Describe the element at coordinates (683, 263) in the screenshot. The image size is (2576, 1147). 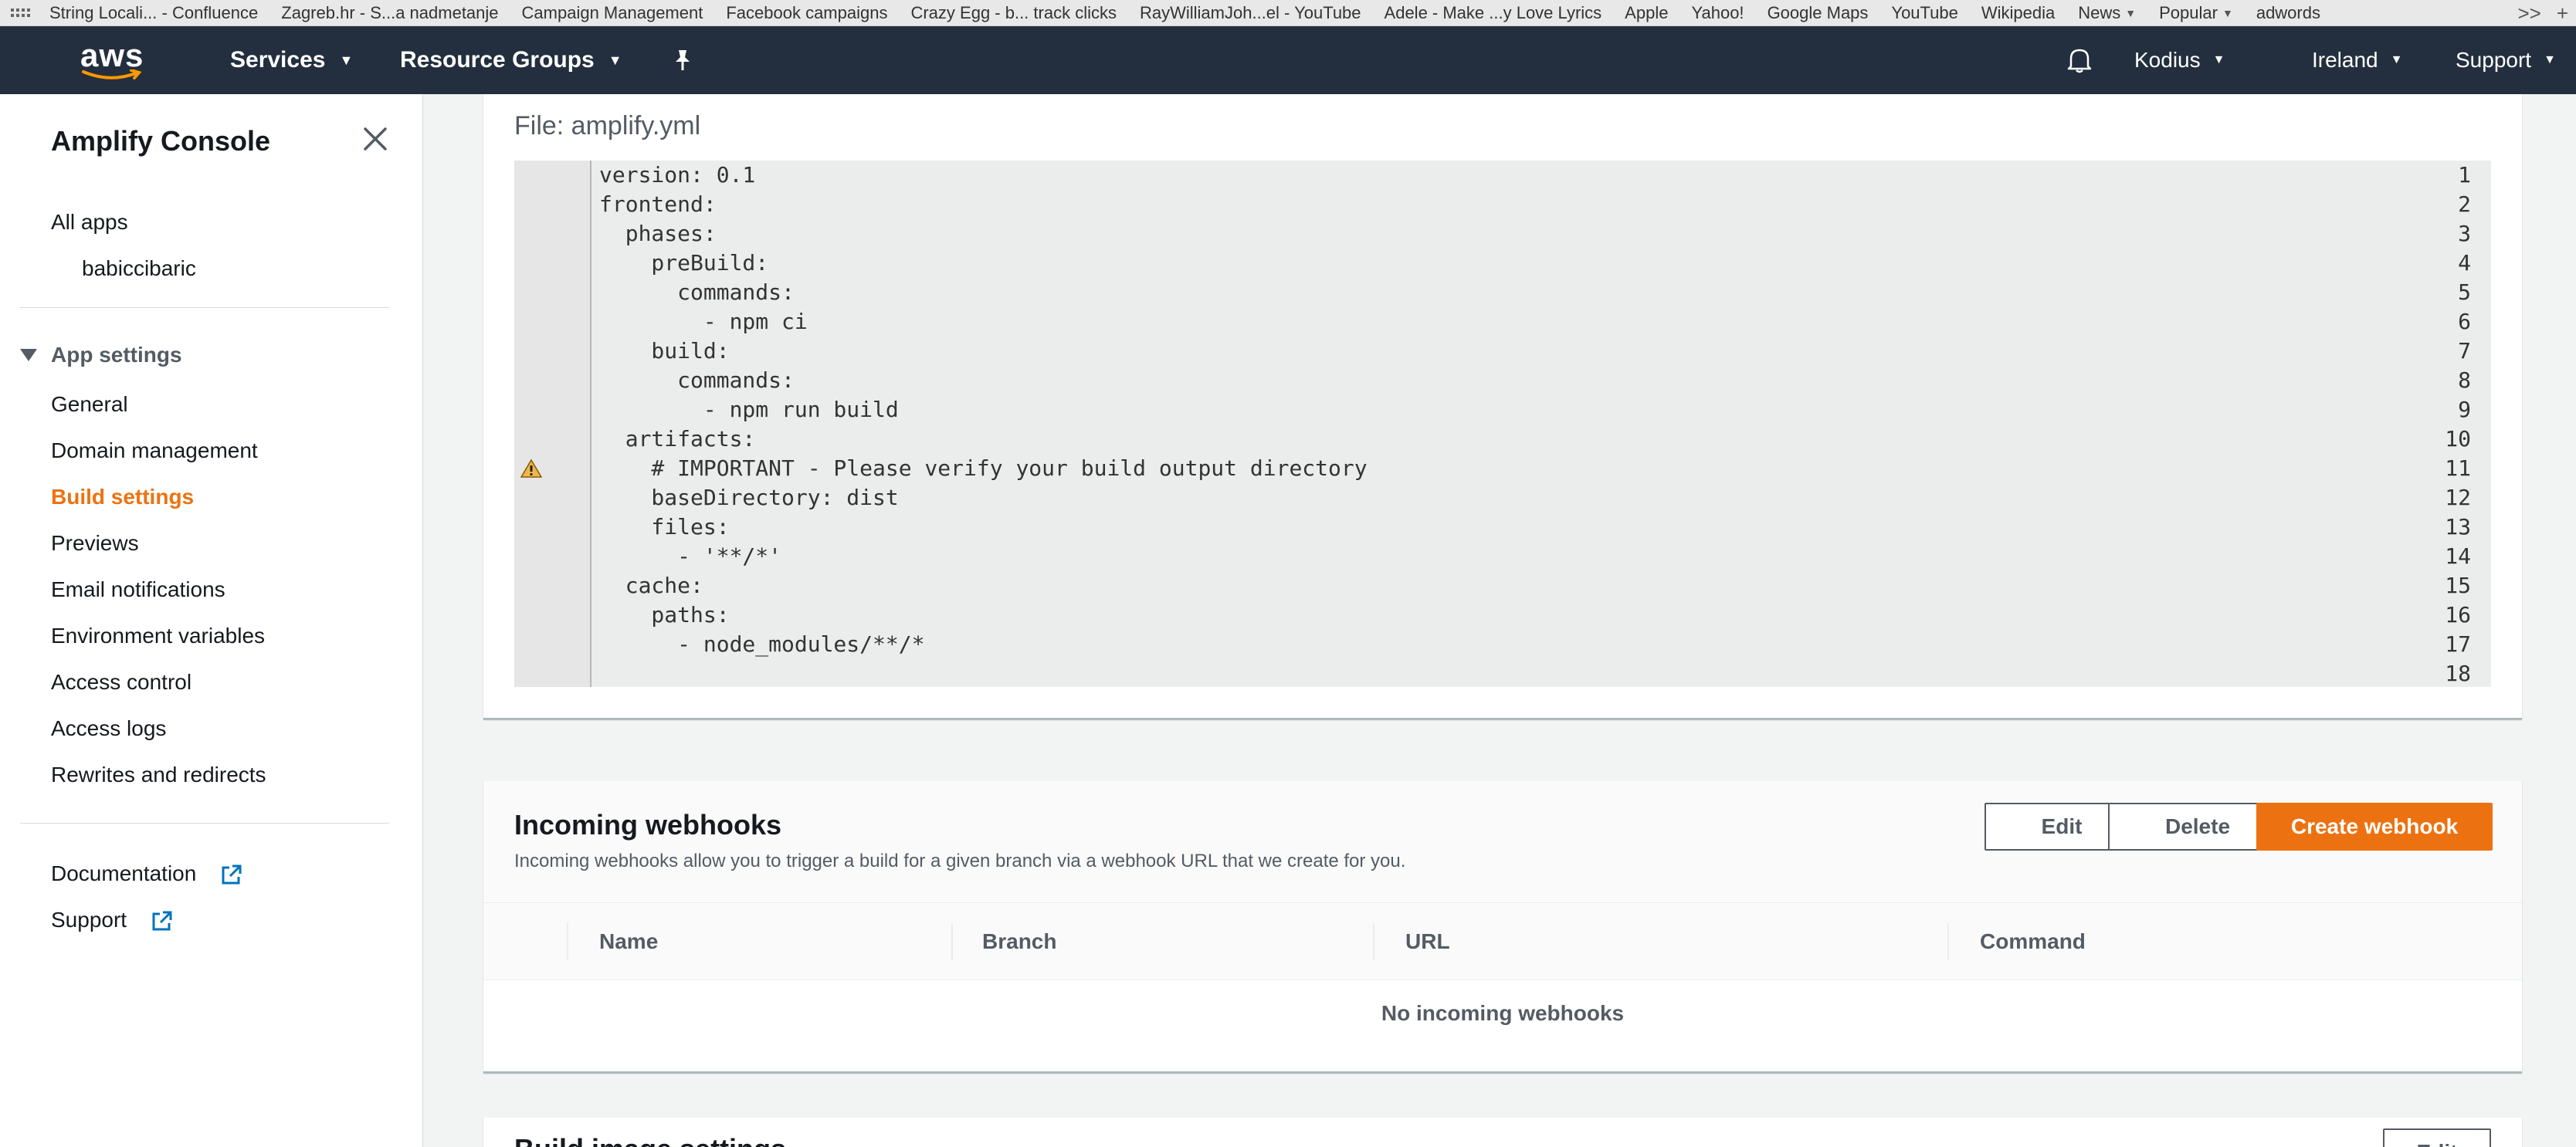
I see `code-line: preBuild:` at that location.